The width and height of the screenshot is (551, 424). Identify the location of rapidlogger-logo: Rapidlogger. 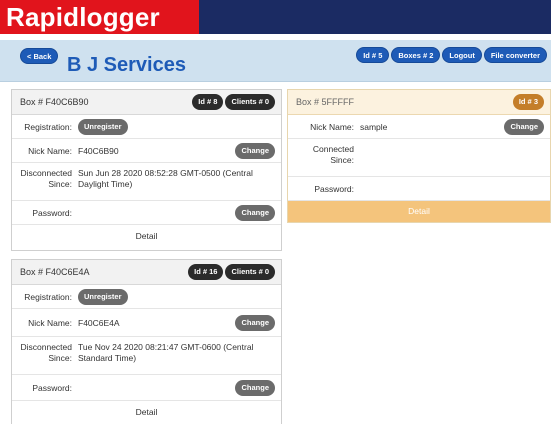
(99, 17).